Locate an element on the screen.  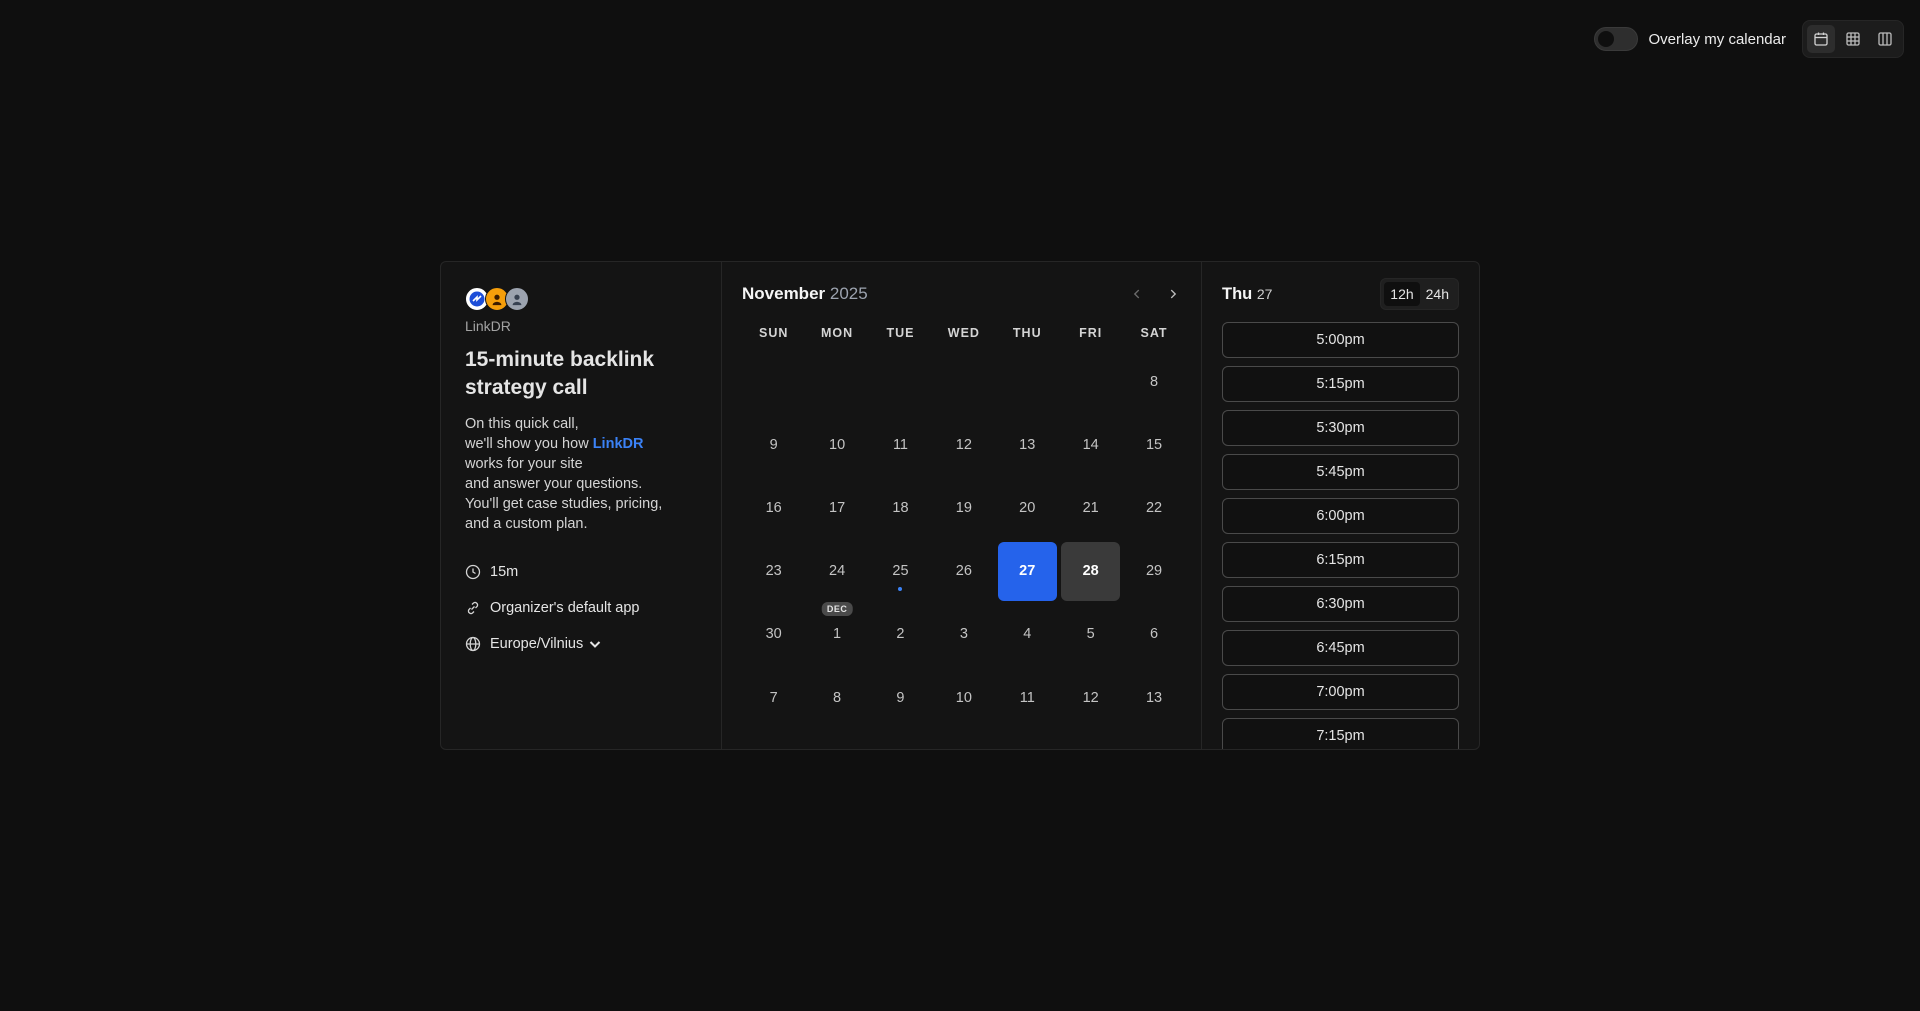
time-slot-button: 6:30pm is located at coordinates (1340, 604).